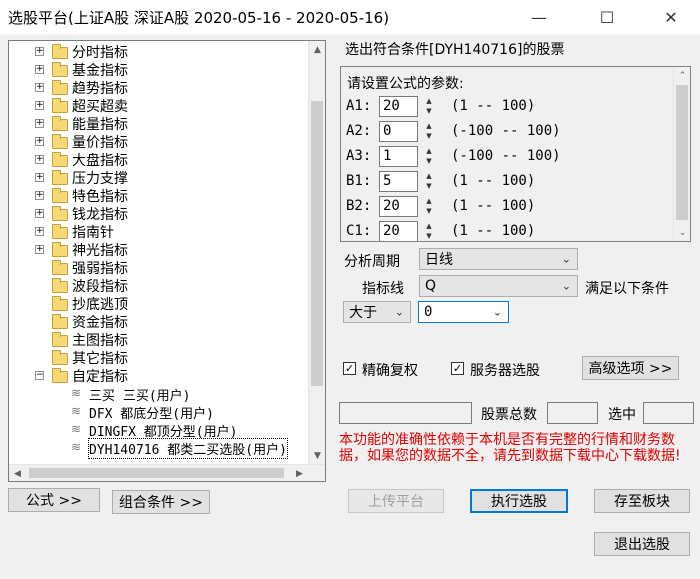 Image resolution: width=700 pixels, height=579 pixels. What do you see at coordinates (159, 160) in the screenshot?
I see `tree-folder-item: + 大盘指标` at bounding box center [159, 160].